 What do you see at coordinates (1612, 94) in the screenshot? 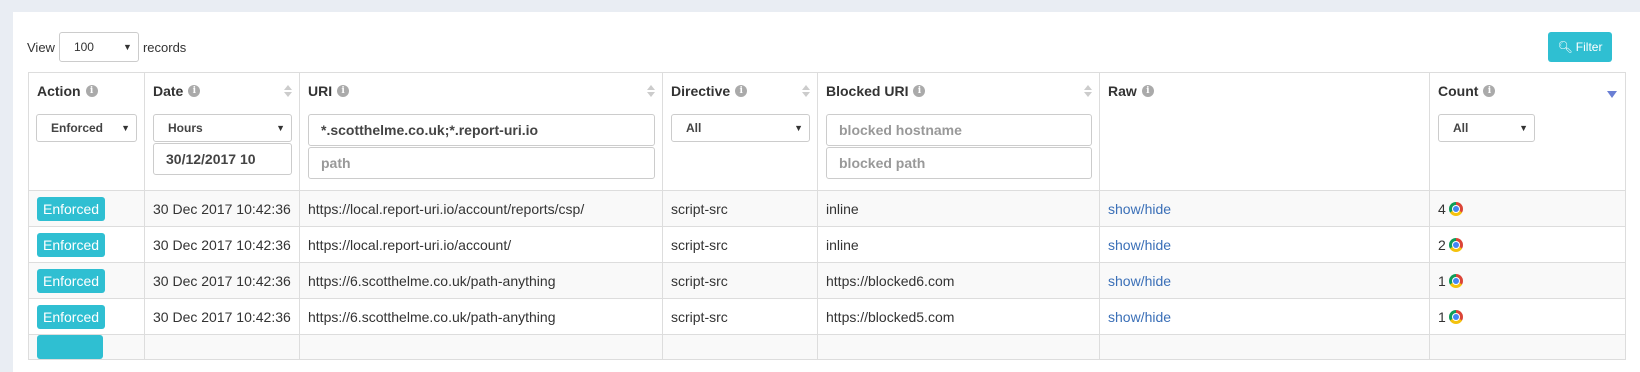
I see `sort-desc-icon` at bounding box center [1612, 94].